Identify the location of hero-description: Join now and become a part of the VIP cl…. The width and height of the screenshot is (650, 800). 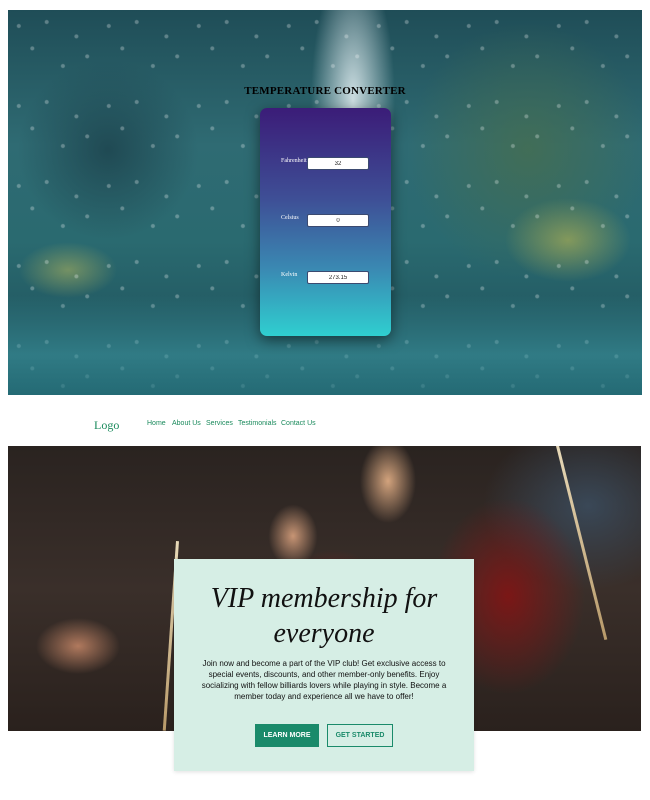
(324, 680).